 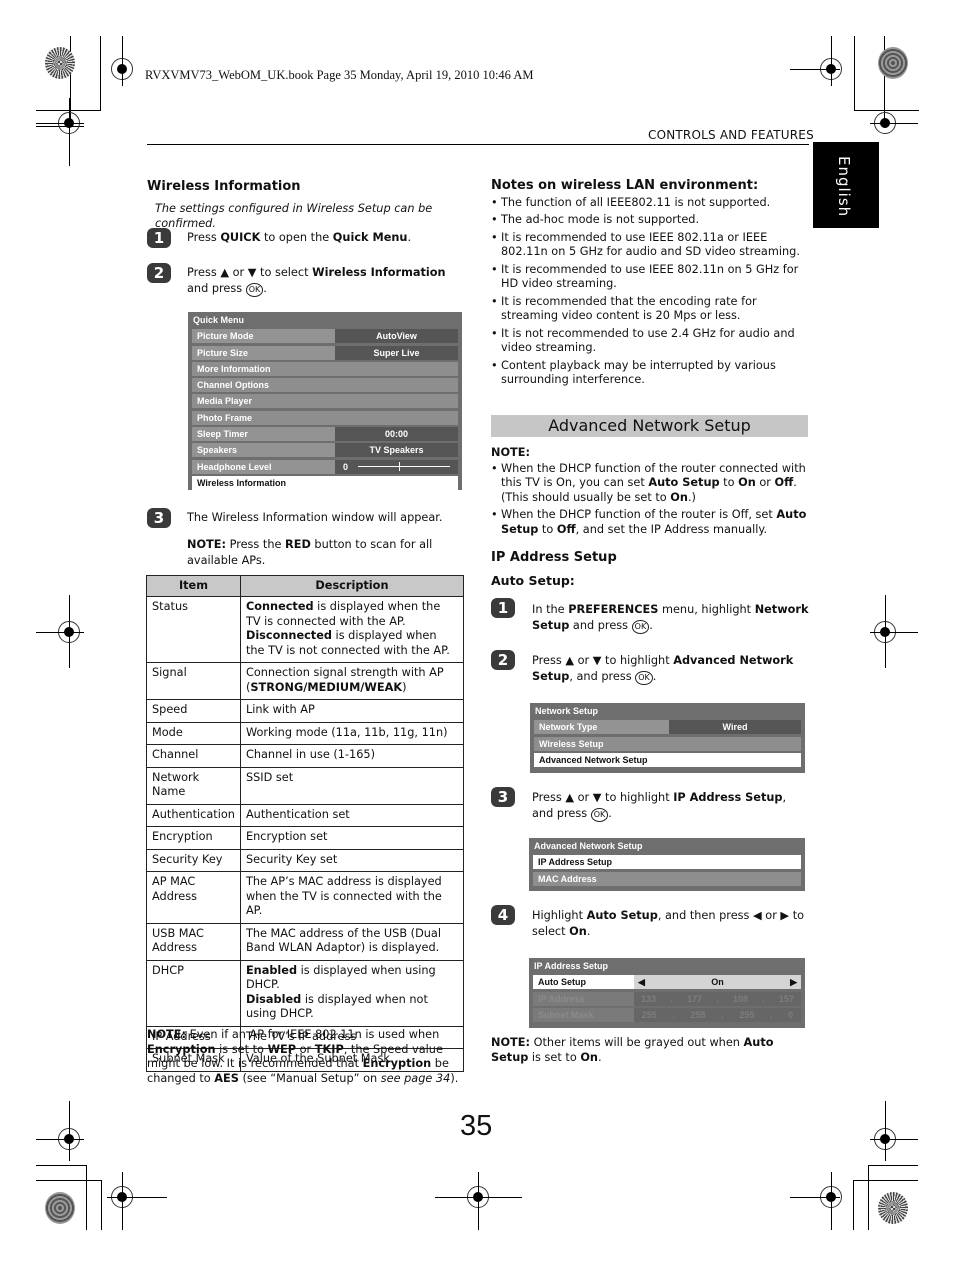 I want to click on description-cell: SSID set, so click(x=352, y=785).